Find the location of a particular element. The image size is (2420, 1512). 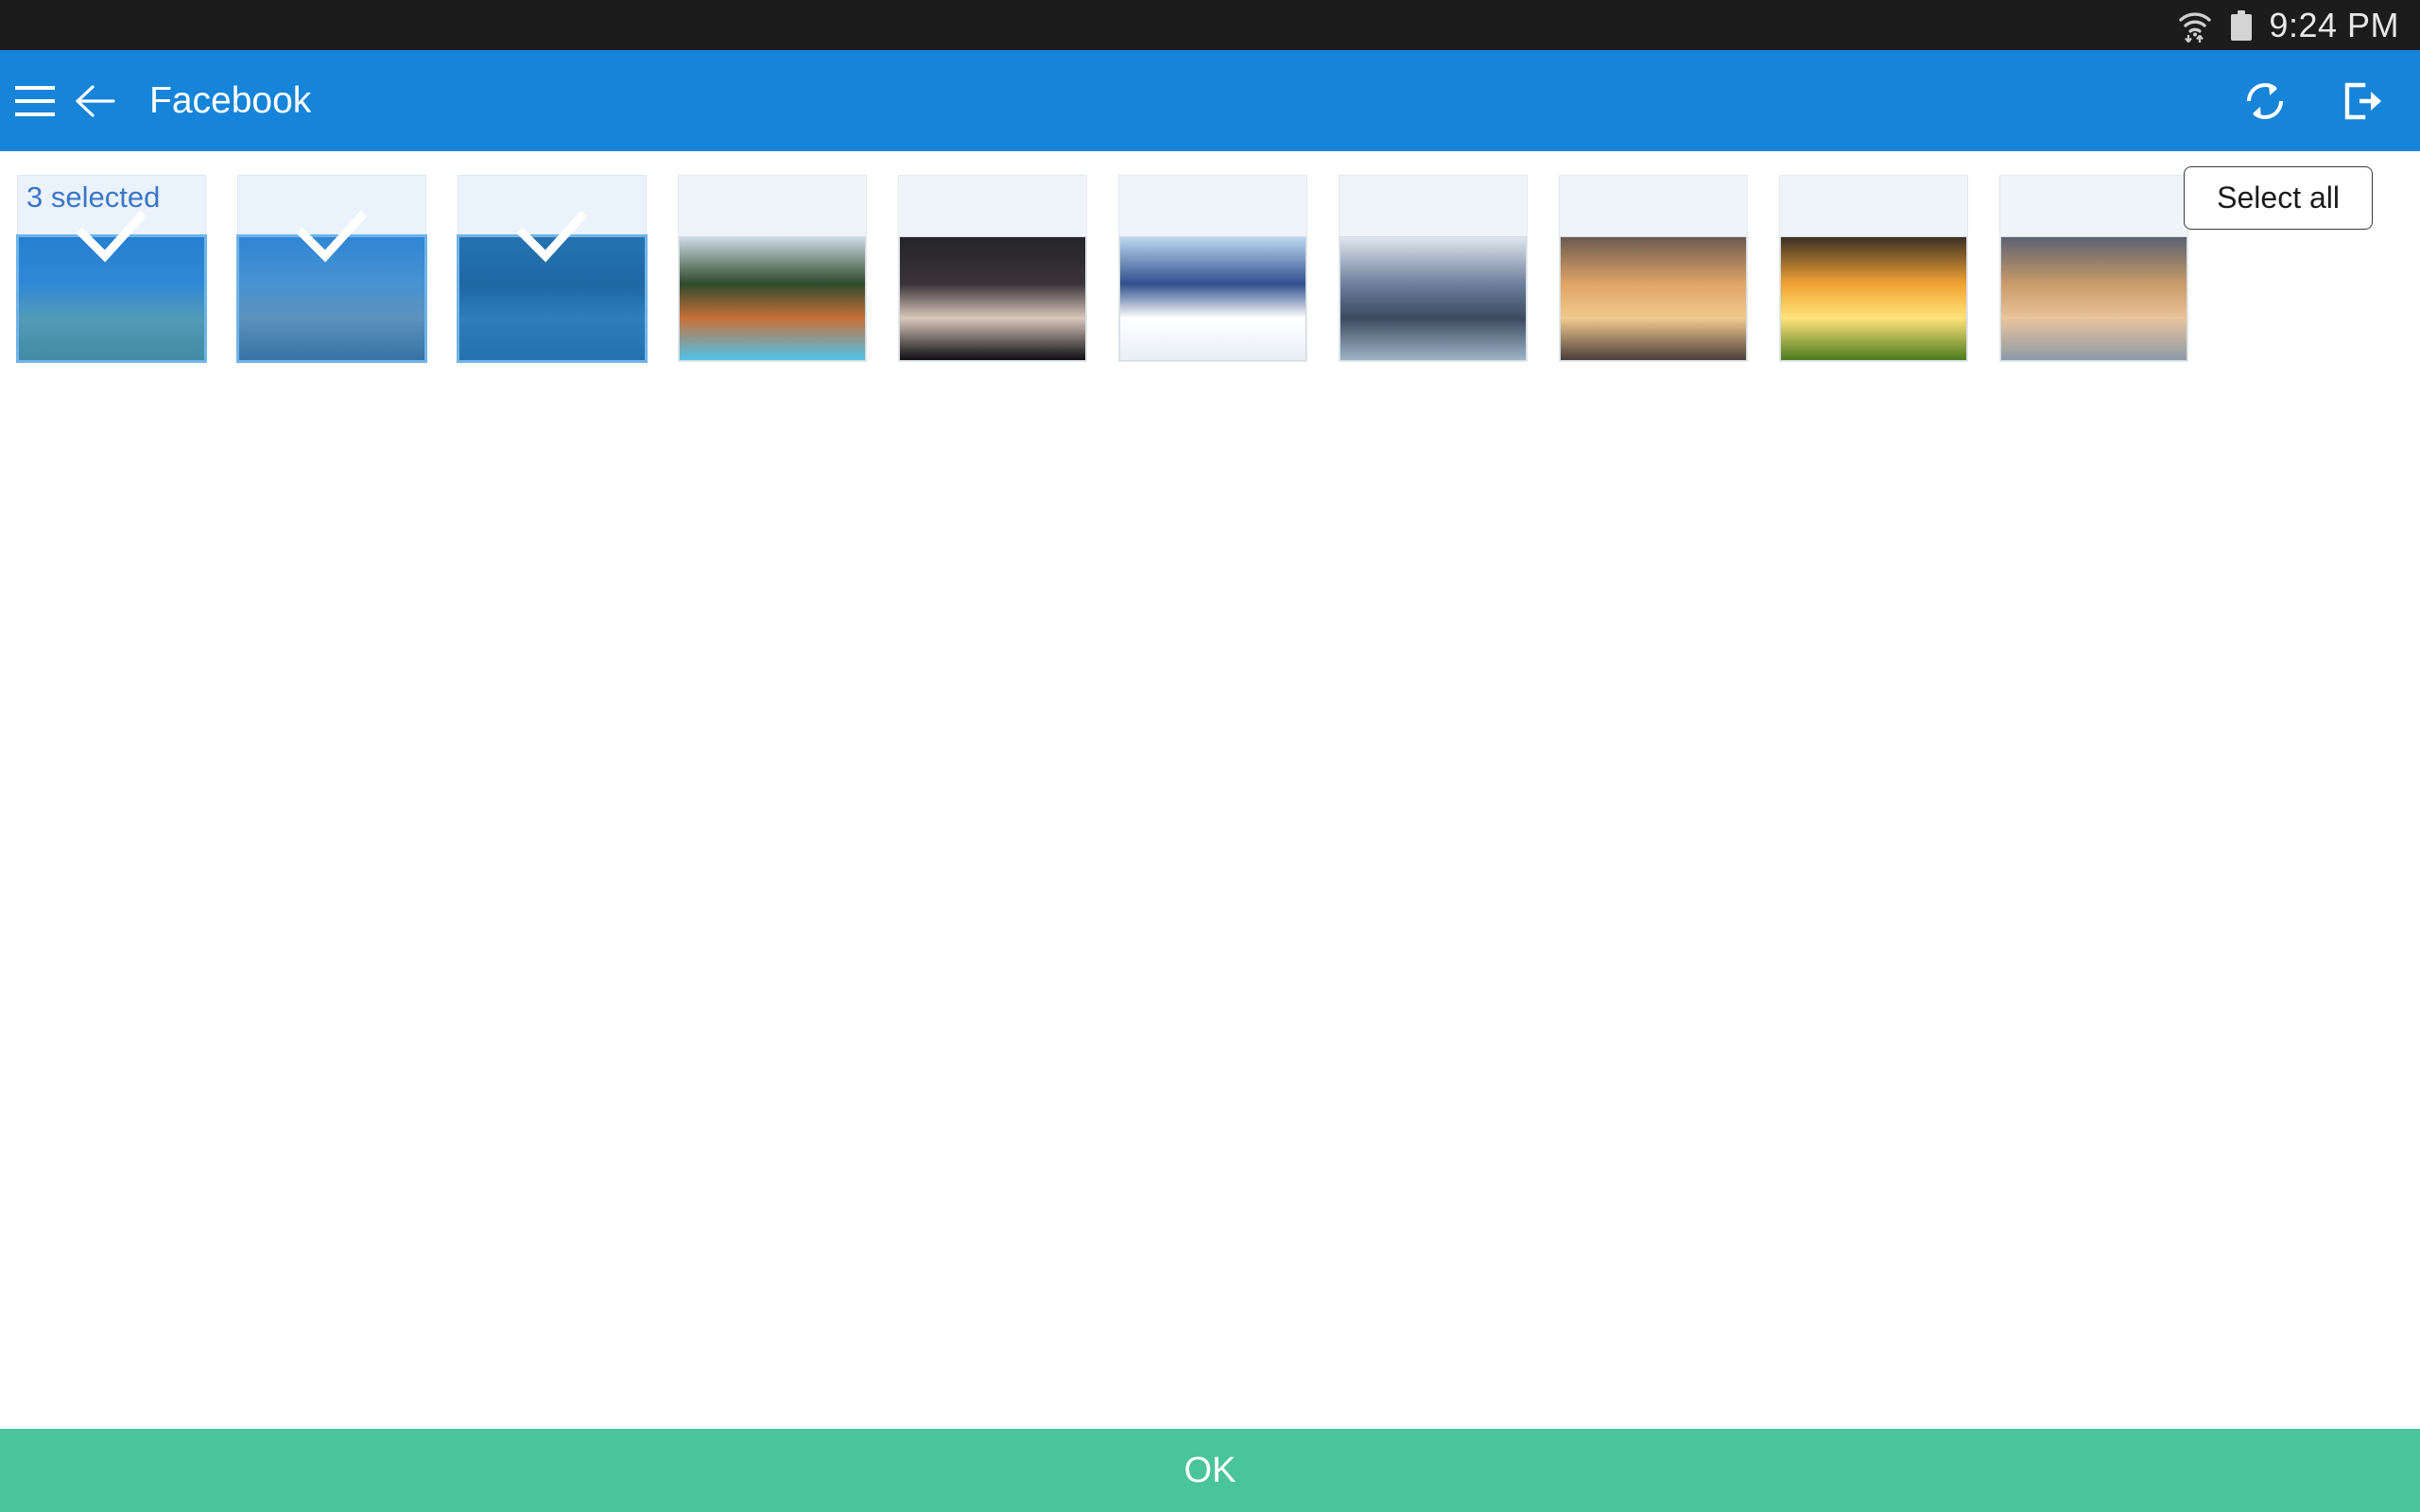

battery-icon is located at coordinates (2242, 25).